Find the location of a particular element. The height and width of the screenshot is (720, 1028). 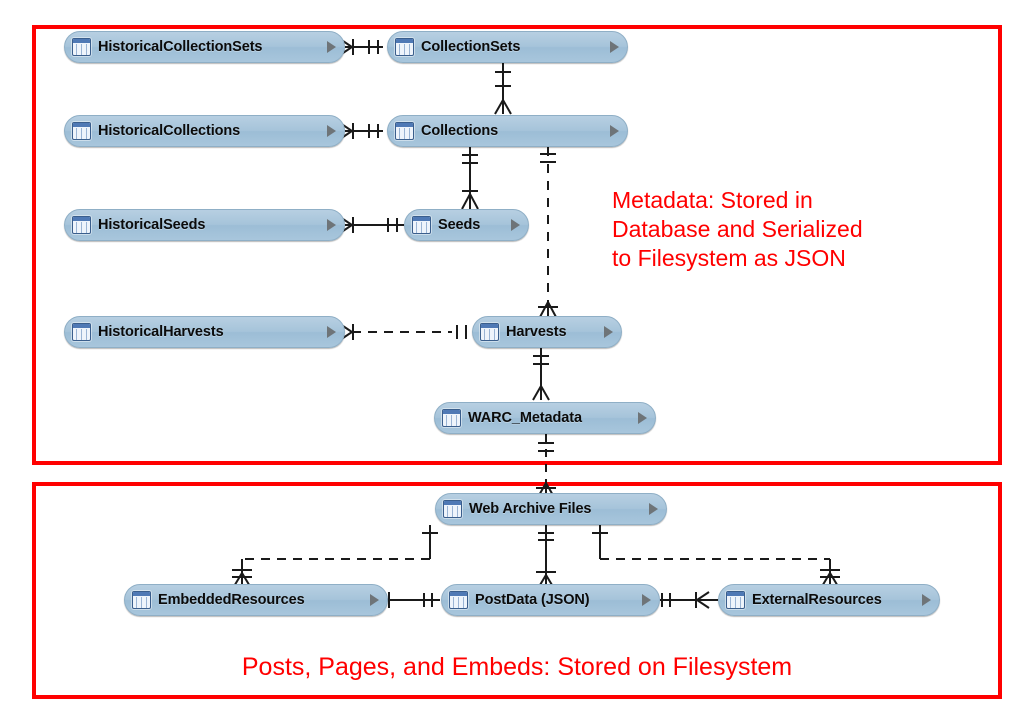

entity-label: Collections is located at coordinates (460, 131).